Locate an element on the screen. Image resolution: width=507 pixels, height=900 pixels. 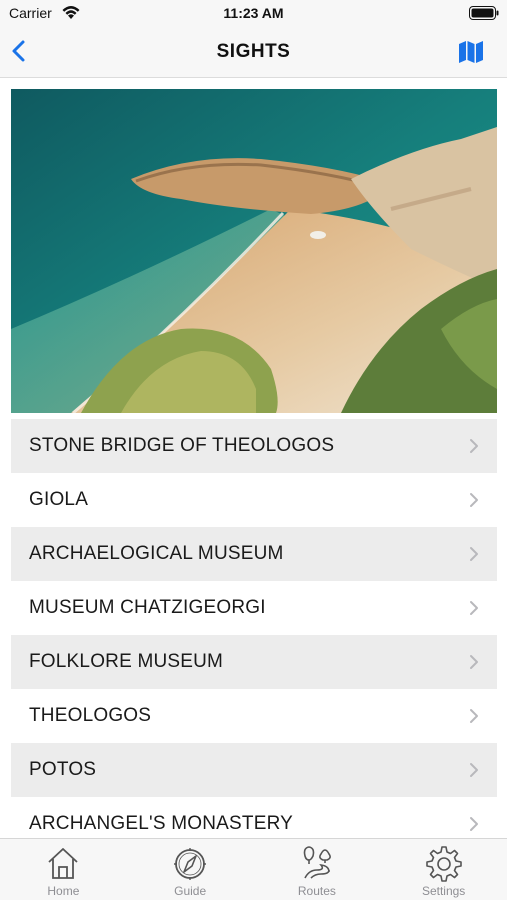
tab-label: Home is located at coordinates (63, 891).